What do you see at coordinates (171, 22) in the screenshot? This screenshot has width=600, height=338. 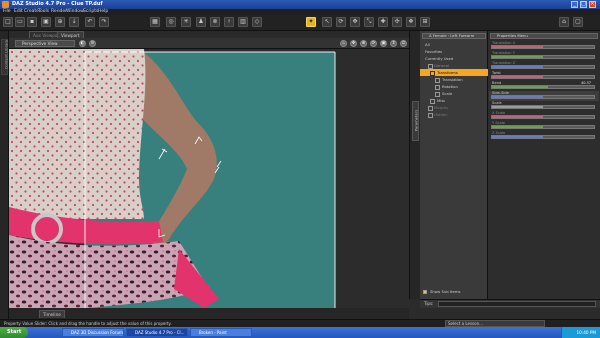 I see `render-icon: ◎` at bounding box center [171, 22].